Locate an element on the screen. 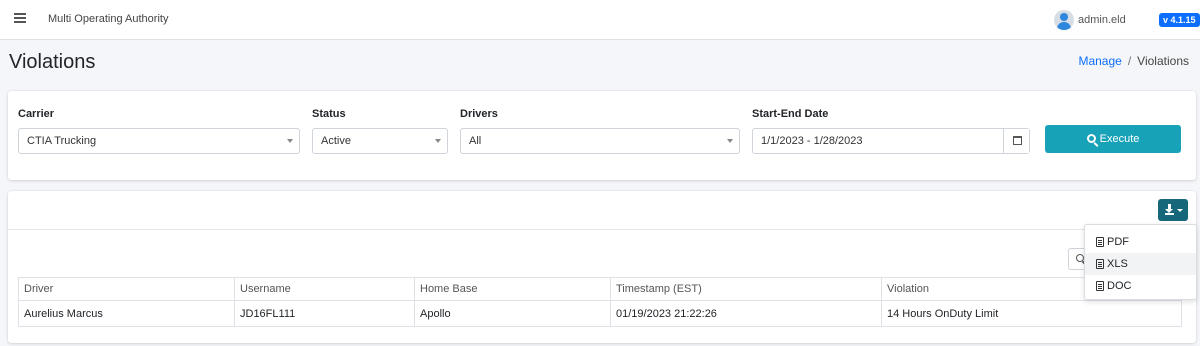 This screenshot has width=1200, height=346. status-label: Status is located at coordinates (329, 114).